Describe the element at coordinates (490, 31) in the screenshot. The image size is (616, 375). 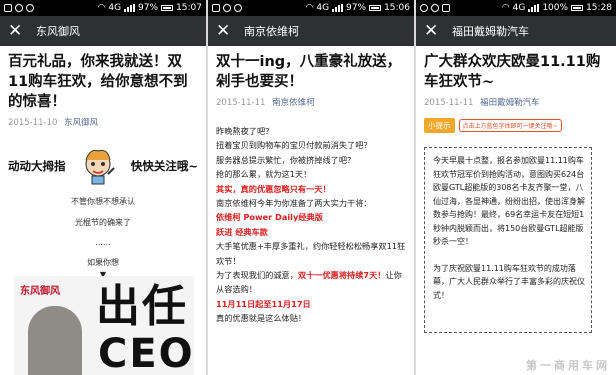
I see `nav-title: 福田戴姆勒汽车` at that location.